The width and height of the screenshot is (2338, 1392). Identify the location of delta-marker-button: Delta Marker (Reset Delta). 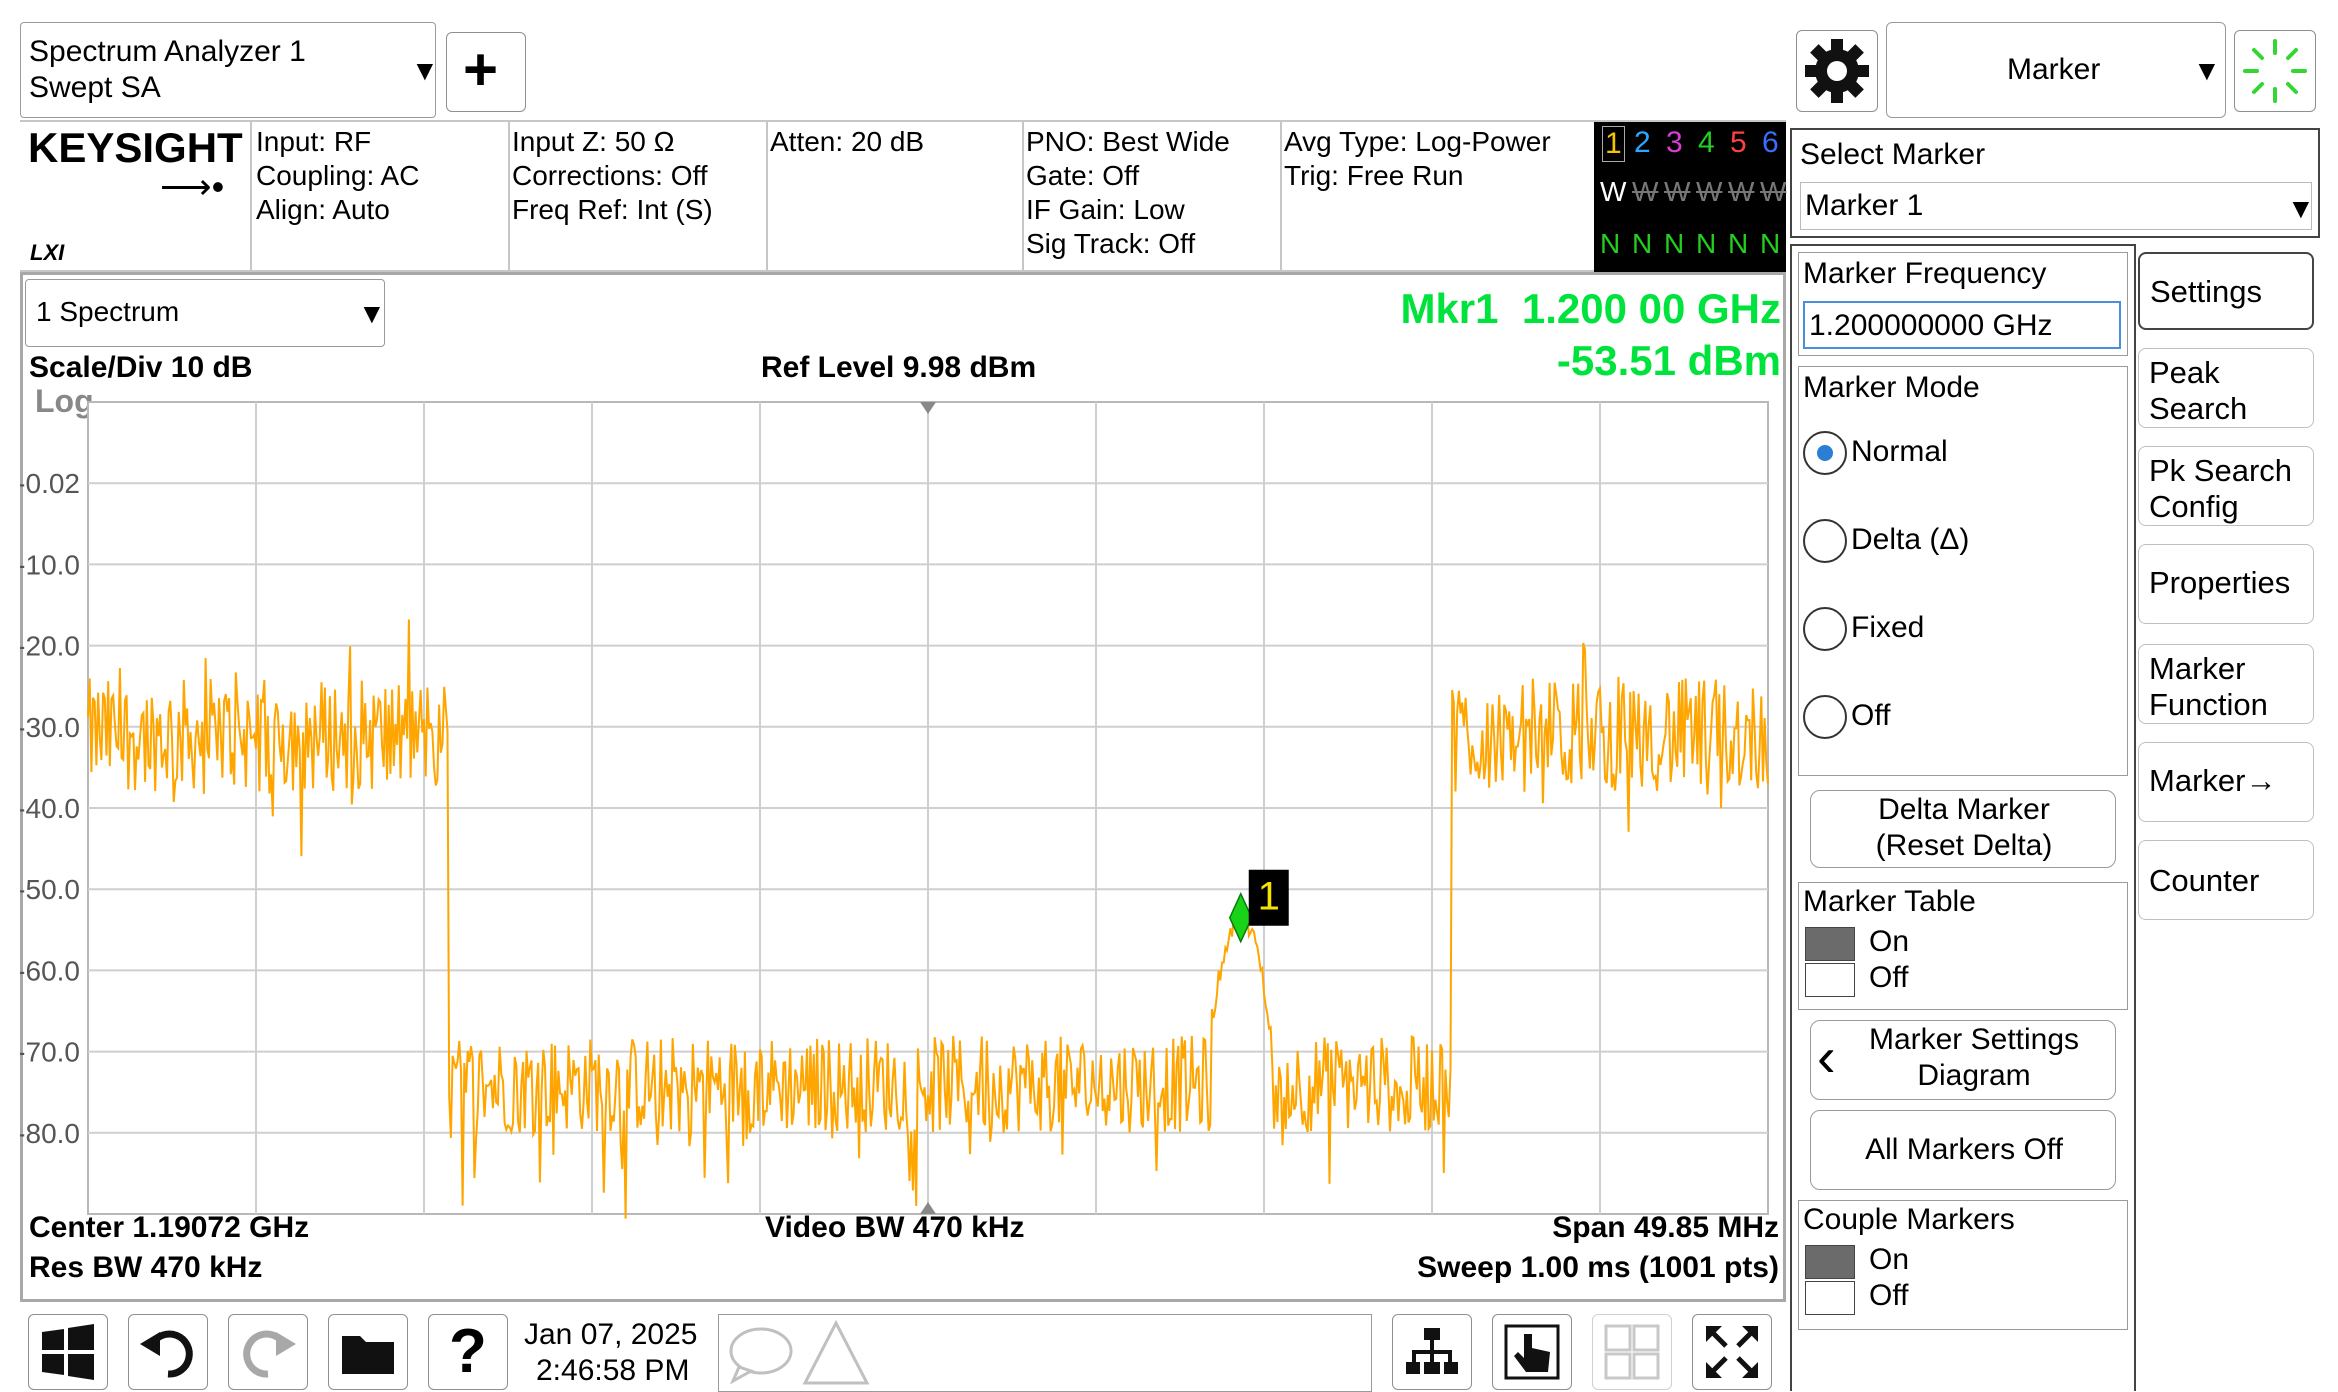
(1963, 829).